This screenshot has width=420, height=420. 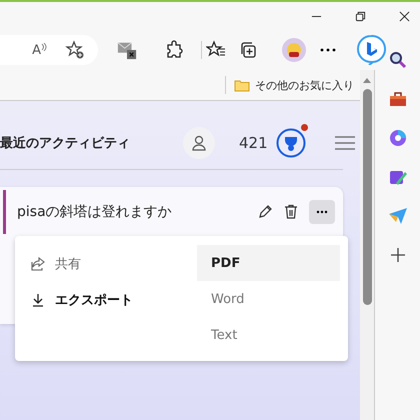 I want to click on menu-icon, so click(x=345, y=143).